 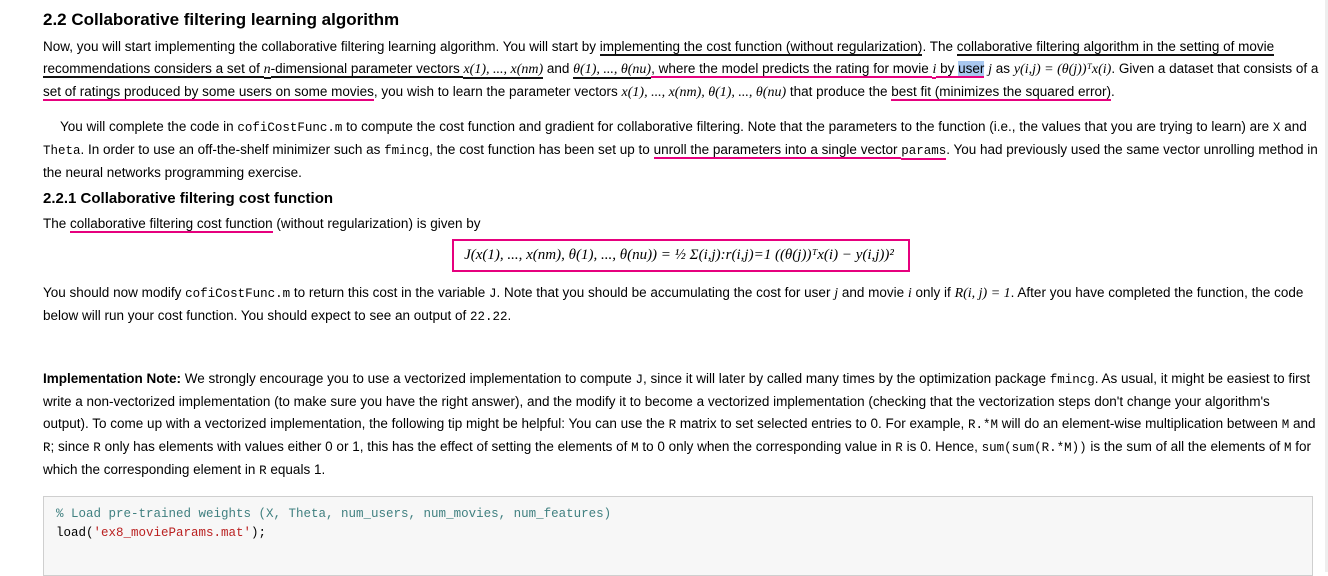 I want to click on text: , the cost function has been set up to, so click(x=541, y=149).